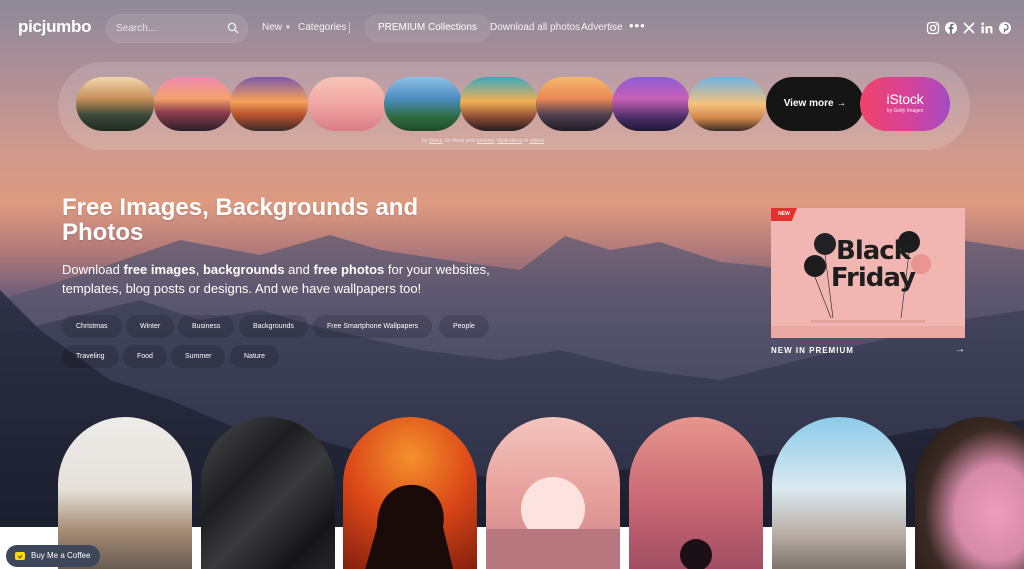  What do you see at coordinates (206, 326) in the screenshot?
I see `tag-business: Business` at bounding box center [206, 326].